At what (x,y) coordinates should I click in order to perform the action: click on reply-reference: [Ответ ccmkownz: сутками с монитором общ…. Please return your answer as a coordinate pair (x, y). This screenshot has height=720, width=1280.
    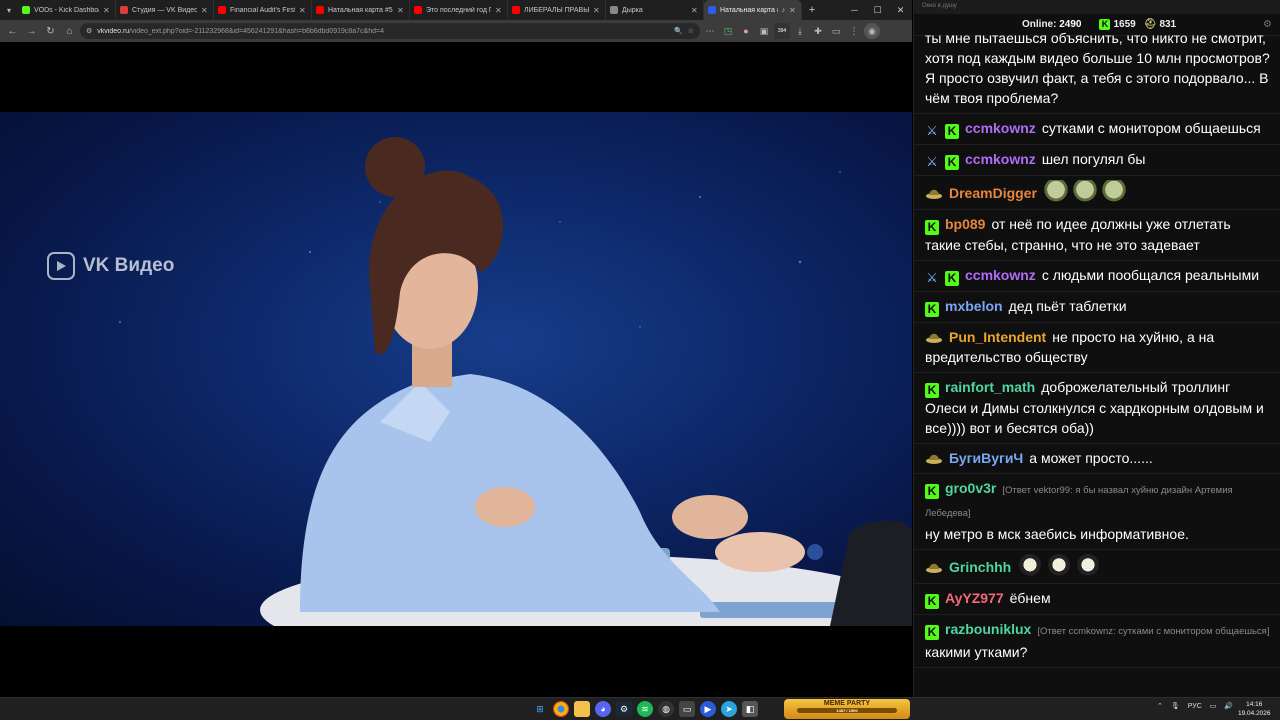
    Looking at the image, I should click on (1153, 631).